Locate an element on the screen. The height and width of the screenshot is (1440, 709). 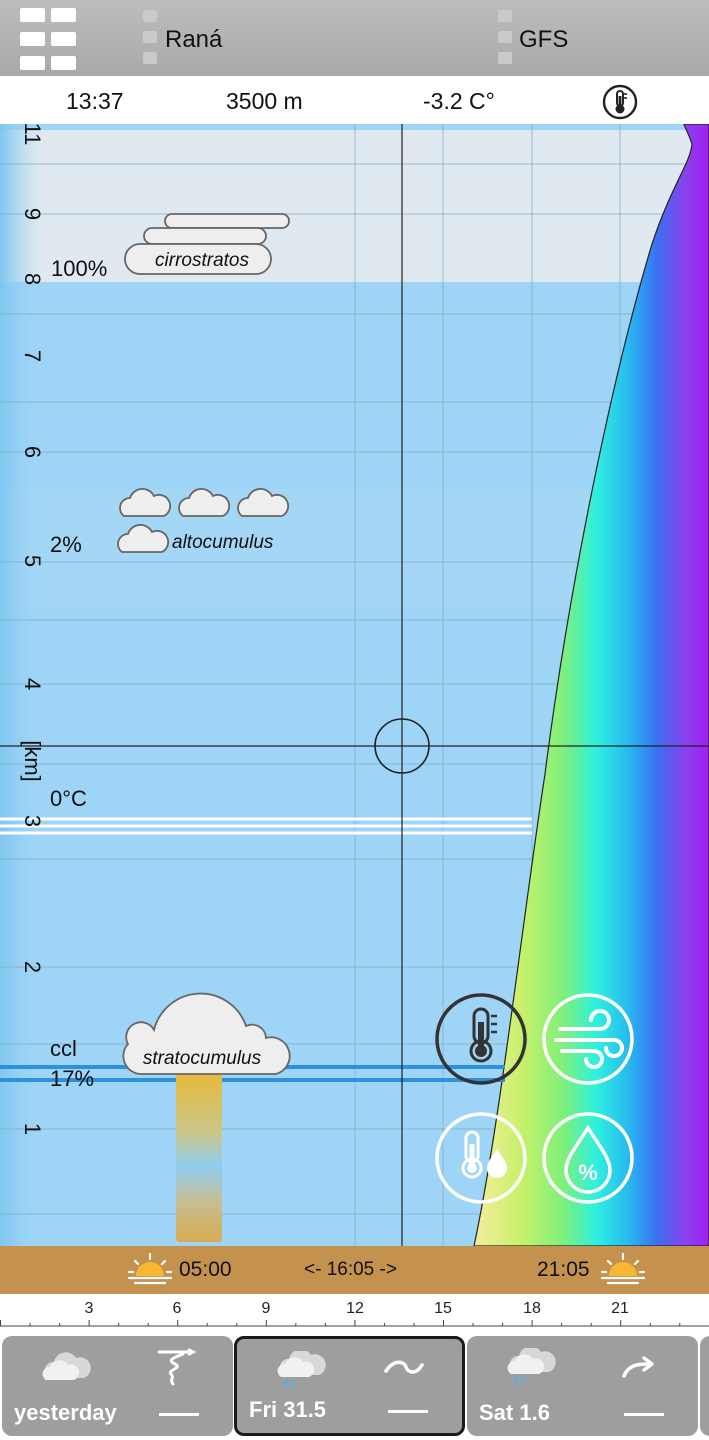
sunset-icon is located at coordinates (623, 1268).